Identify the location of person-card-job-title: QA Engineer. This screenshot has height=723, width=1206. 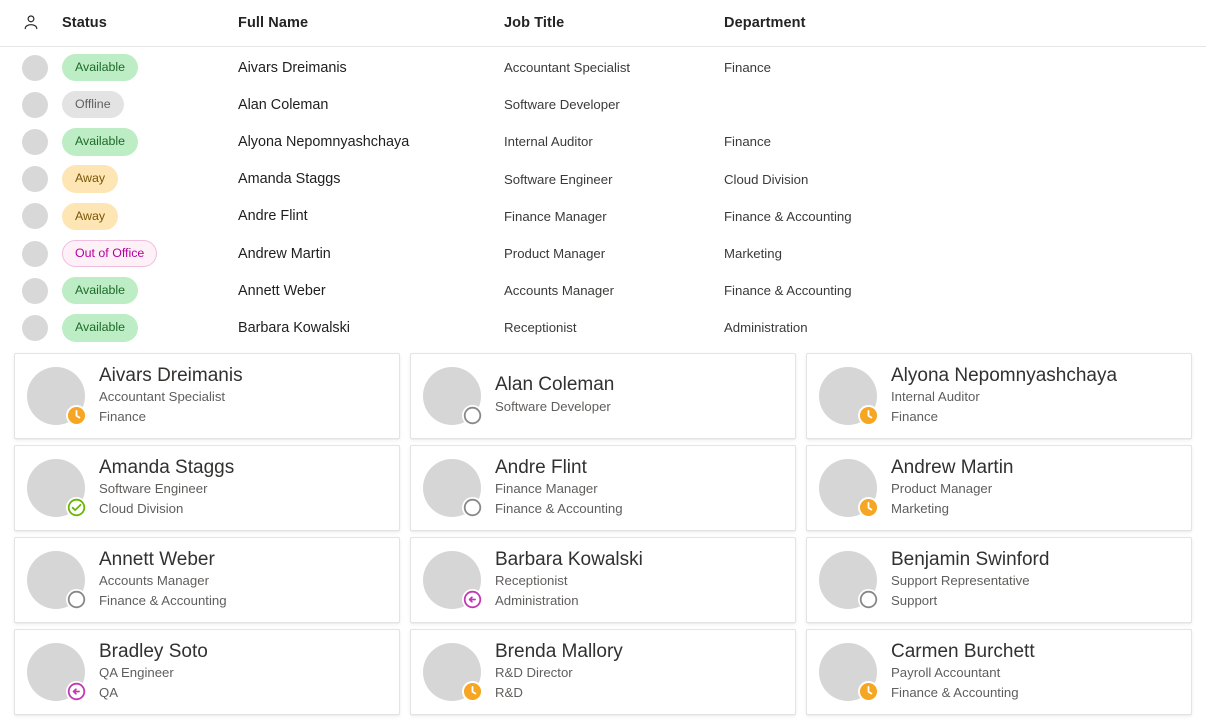
(136, 672).